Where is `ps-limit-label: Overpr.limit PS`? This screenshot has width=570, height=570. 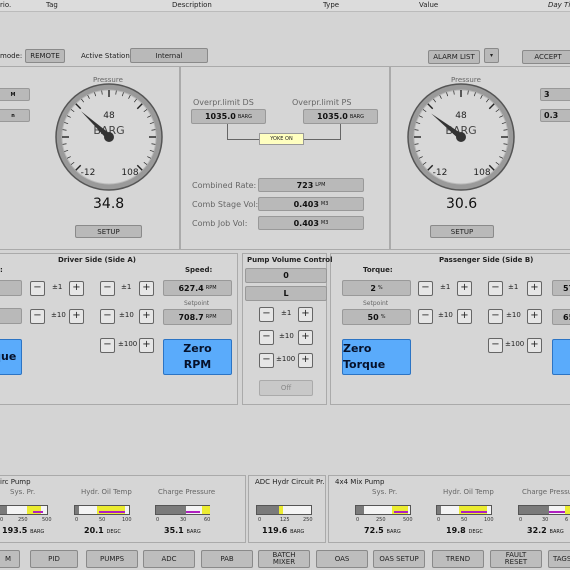 ps-limit-label: Overpr.limit PS is located at coordinates (322, 102).